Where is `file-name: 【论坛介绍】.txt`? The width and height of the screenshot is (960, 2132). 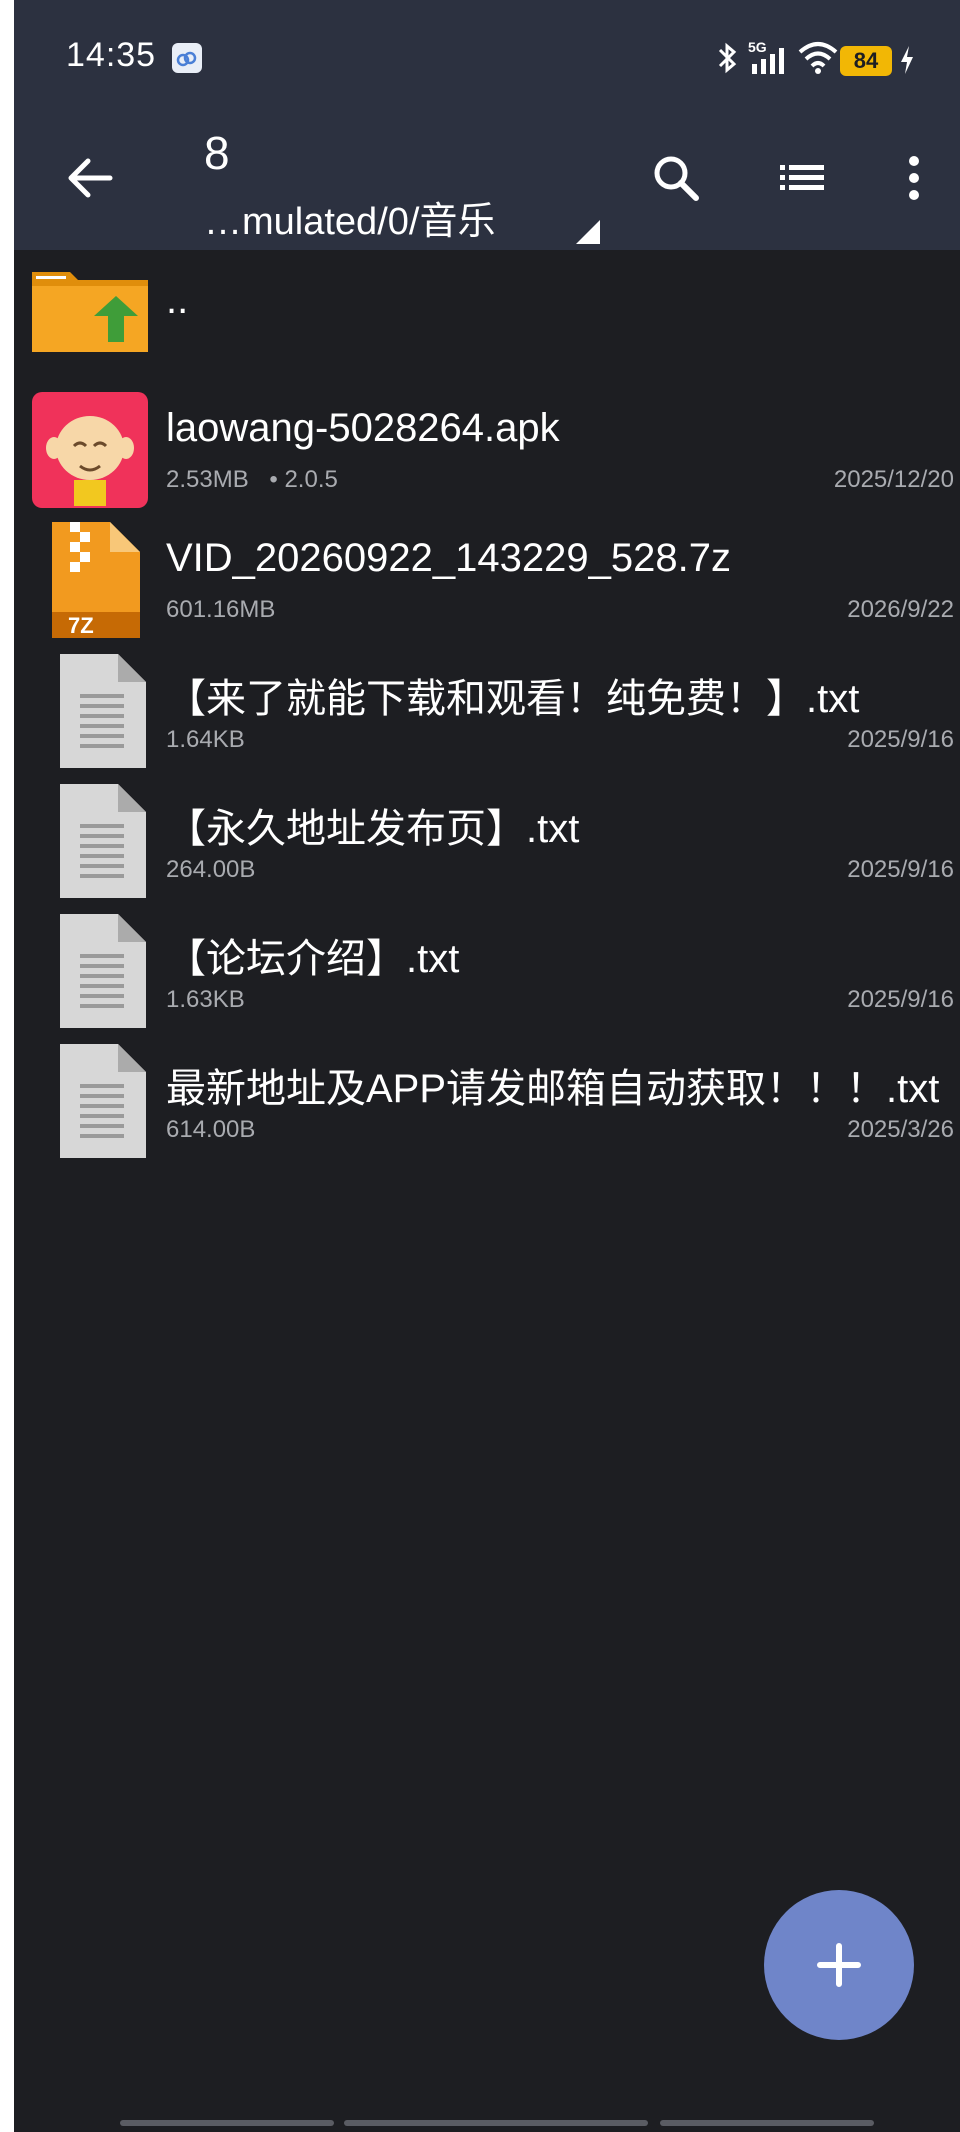 file-name: 【论坛介绍】.txt is located at coordinates (313, 959).